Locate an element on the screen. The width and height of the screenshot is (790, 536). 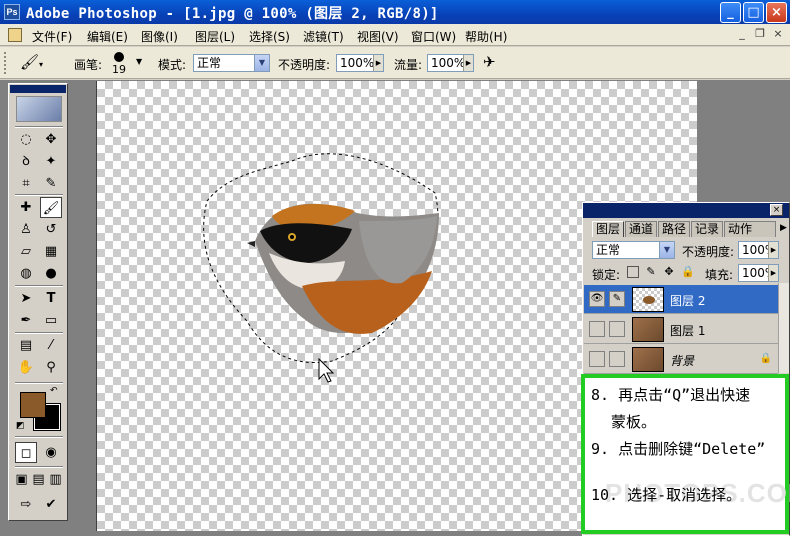
fill-field: 100% ▶ is located at coordinates (758, 273).